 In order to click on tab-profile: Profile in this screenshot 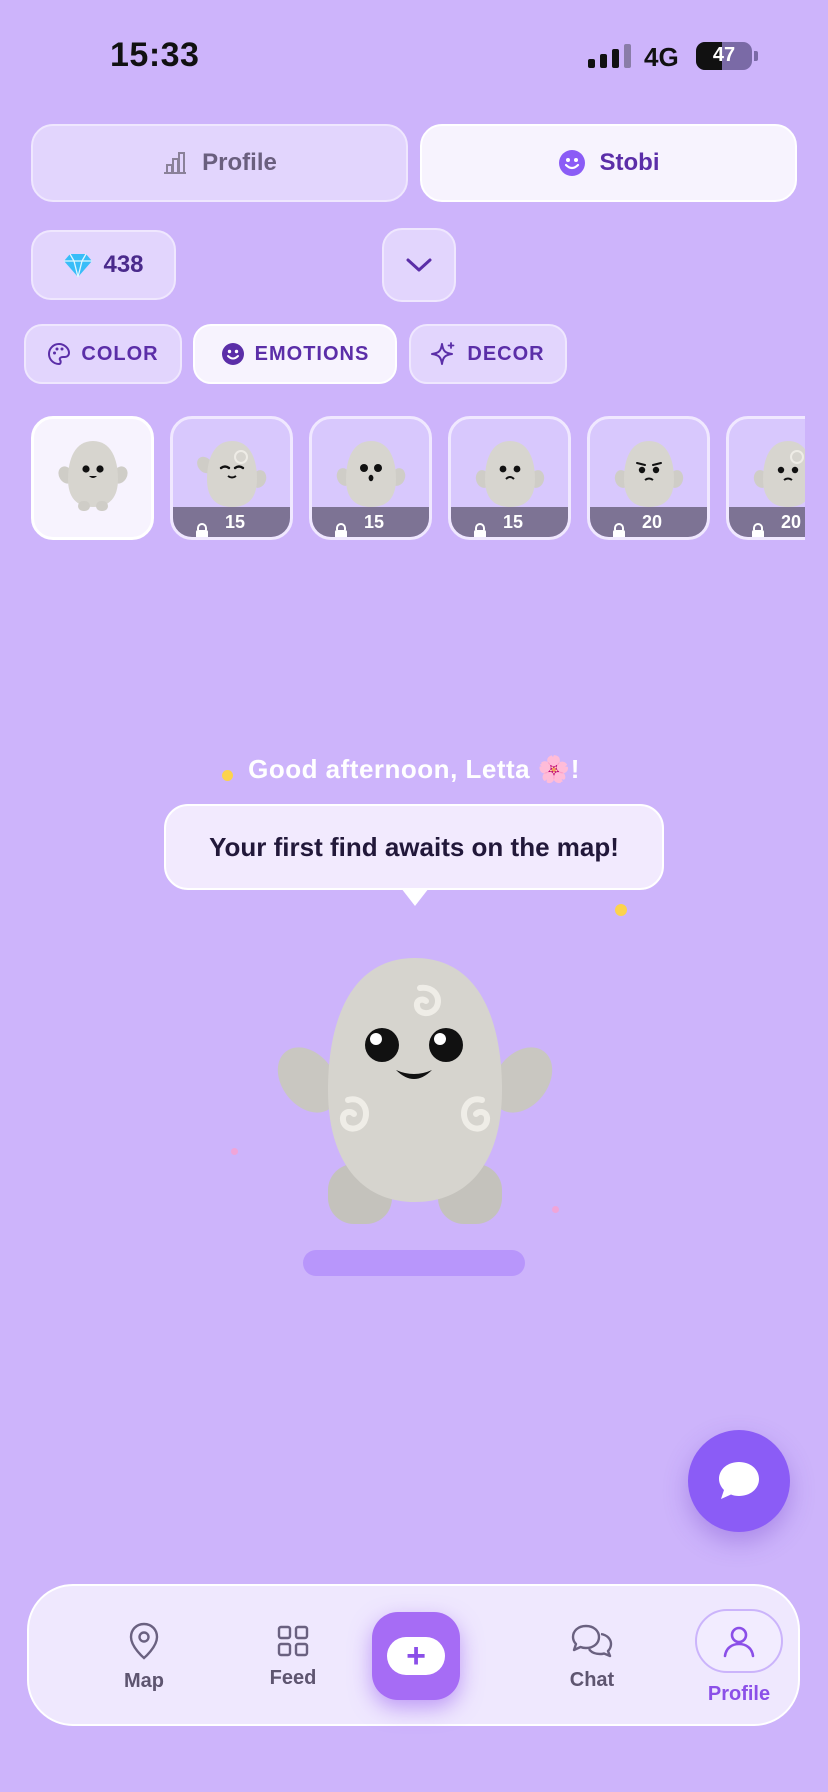, I will do `click(219, 163)`.